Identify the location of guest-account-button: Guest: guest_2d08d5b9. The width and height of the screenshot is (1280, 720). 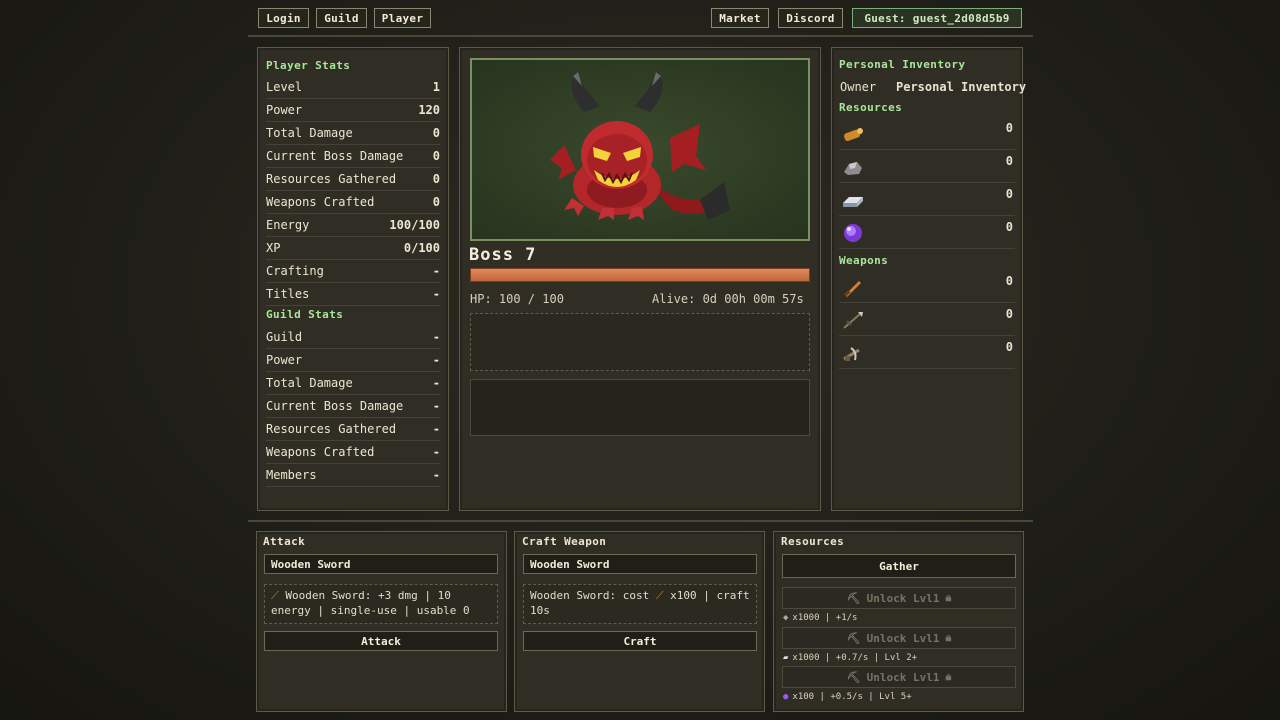
(937, 18).